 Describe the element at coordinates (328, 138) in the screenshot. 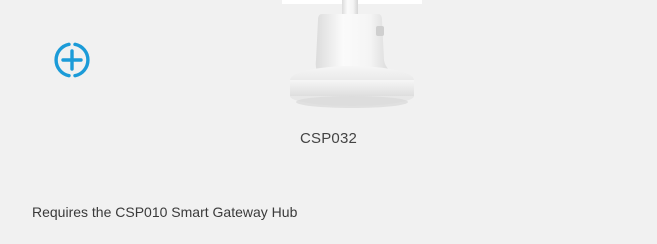

I see `product-name: CSP032` at that location.